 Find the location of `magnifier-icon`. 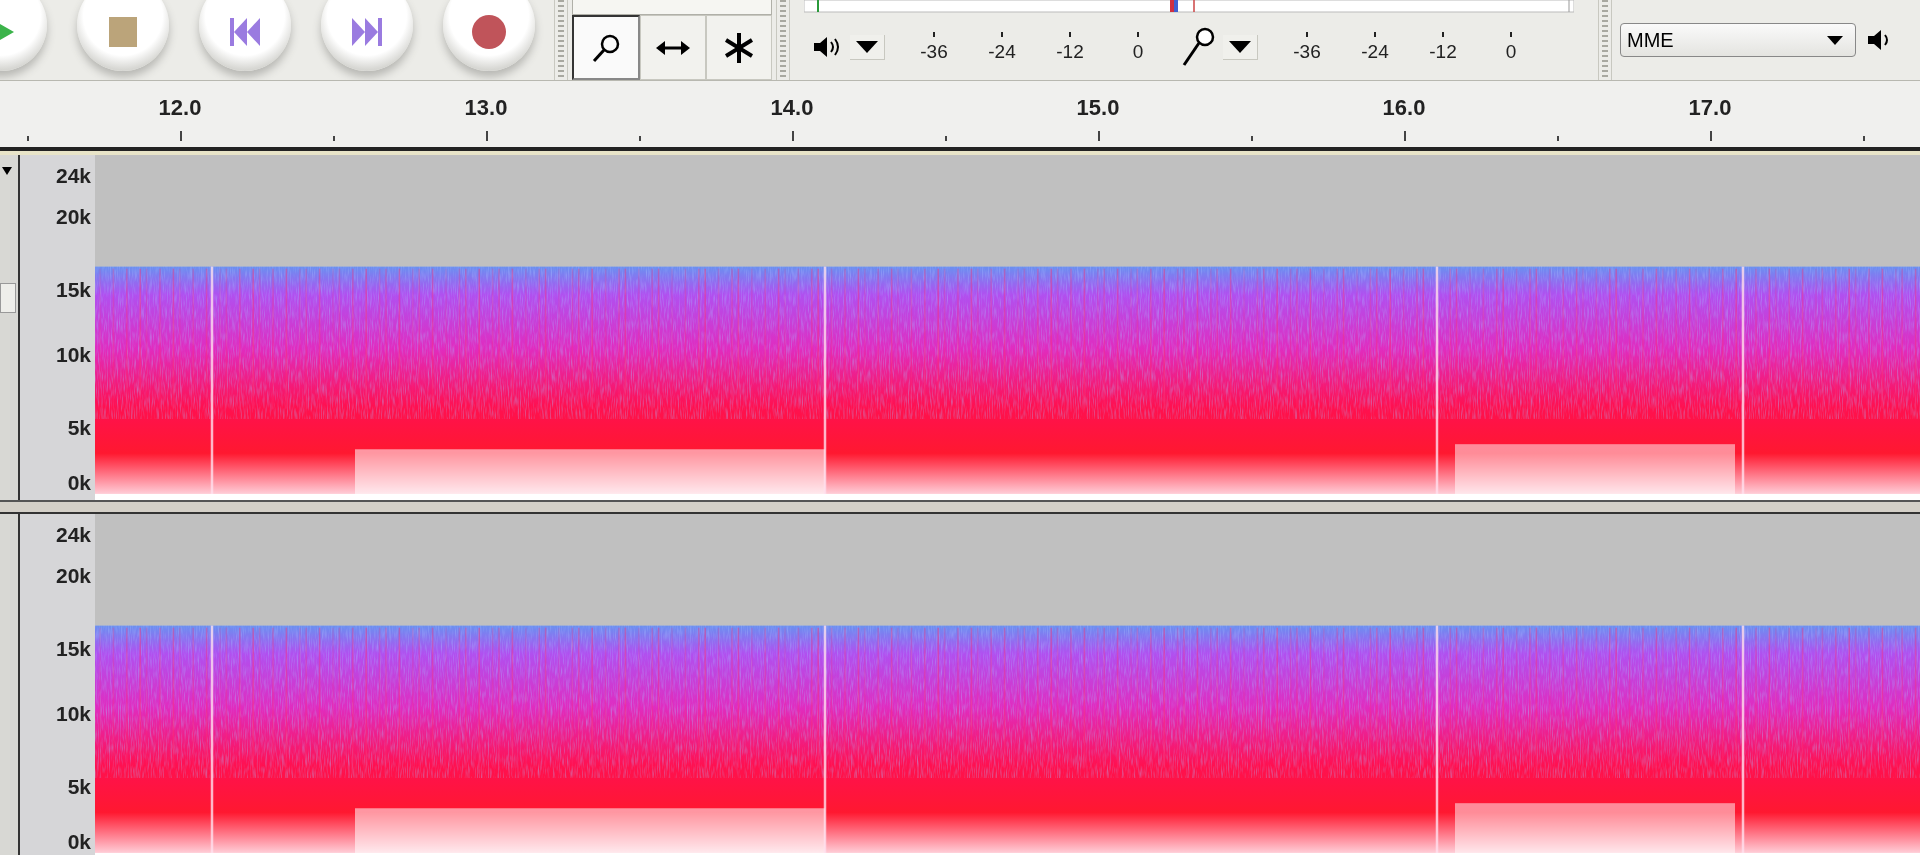

magnifier-icon is located at coordinates (606, 47).